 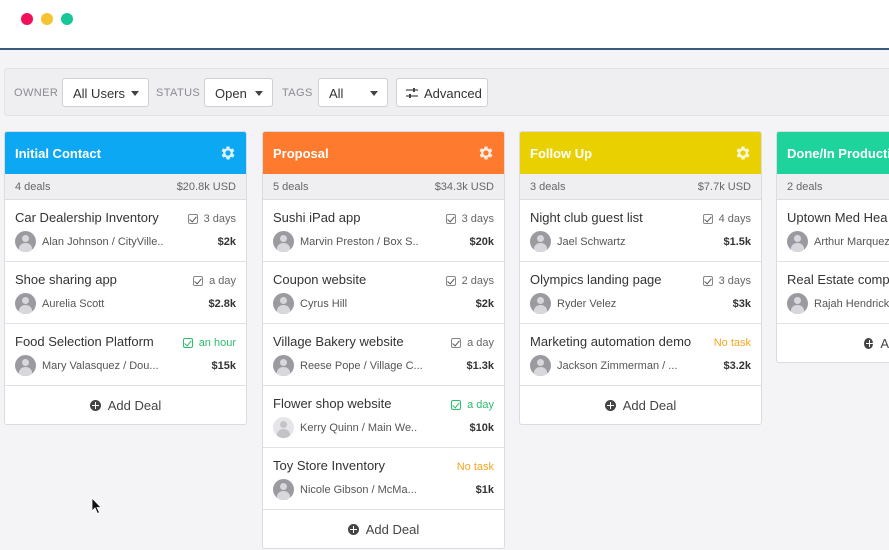 What do you see at coordinates (217, 343) in the screenshot?
I see `task-due-label: an hour` at bounding box center [217, 343].